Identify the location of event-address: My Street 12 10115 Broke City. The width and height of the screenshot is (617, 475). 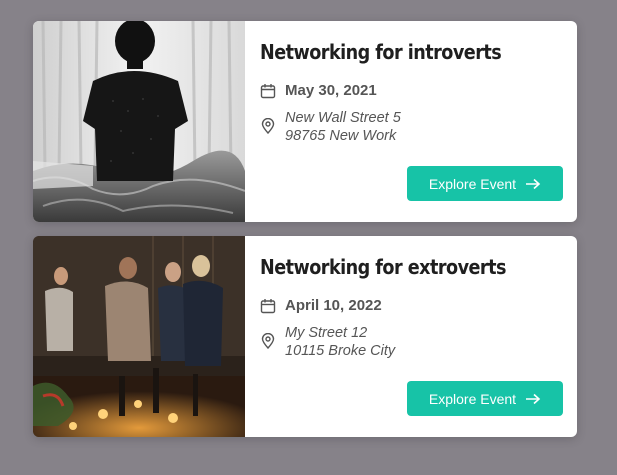
(340, 342).